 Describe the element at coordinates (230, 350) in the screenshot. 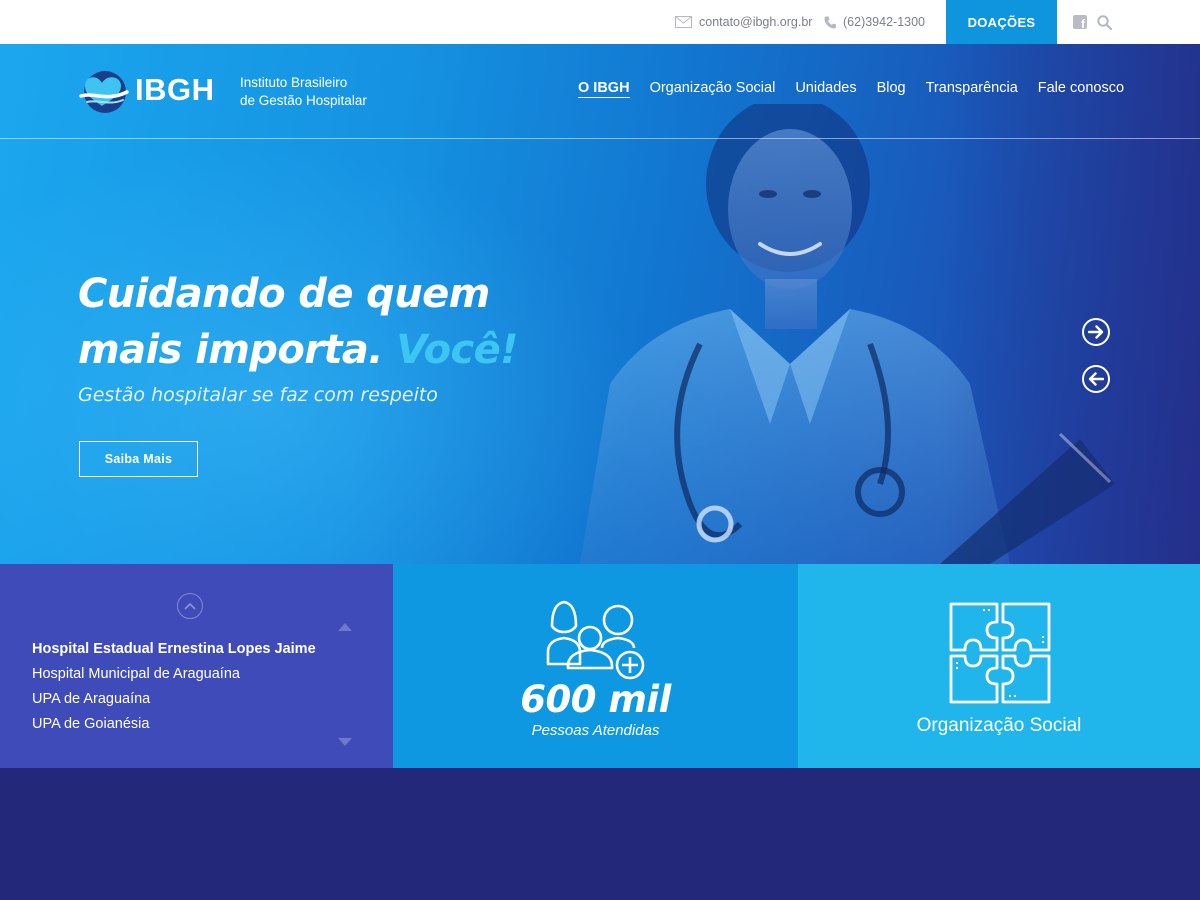

I see `hero-title-main: mais importa.` at that location.